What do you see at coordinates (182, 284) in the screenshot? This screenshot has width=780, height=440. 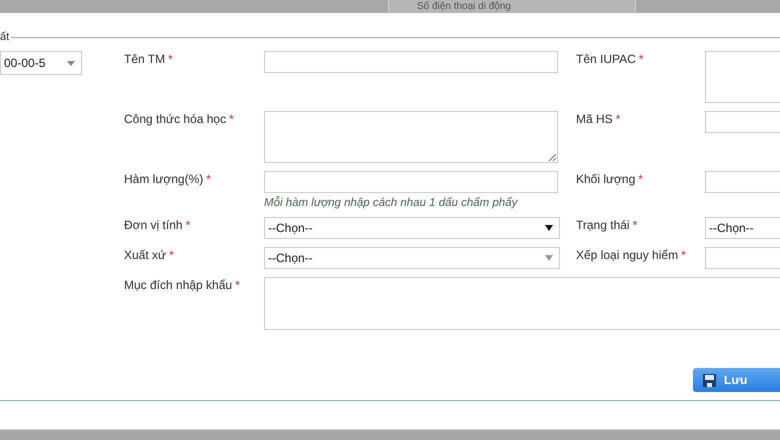 I see `field-label: Mục đích nhập khẩu *` at bounding box center [182, 284].